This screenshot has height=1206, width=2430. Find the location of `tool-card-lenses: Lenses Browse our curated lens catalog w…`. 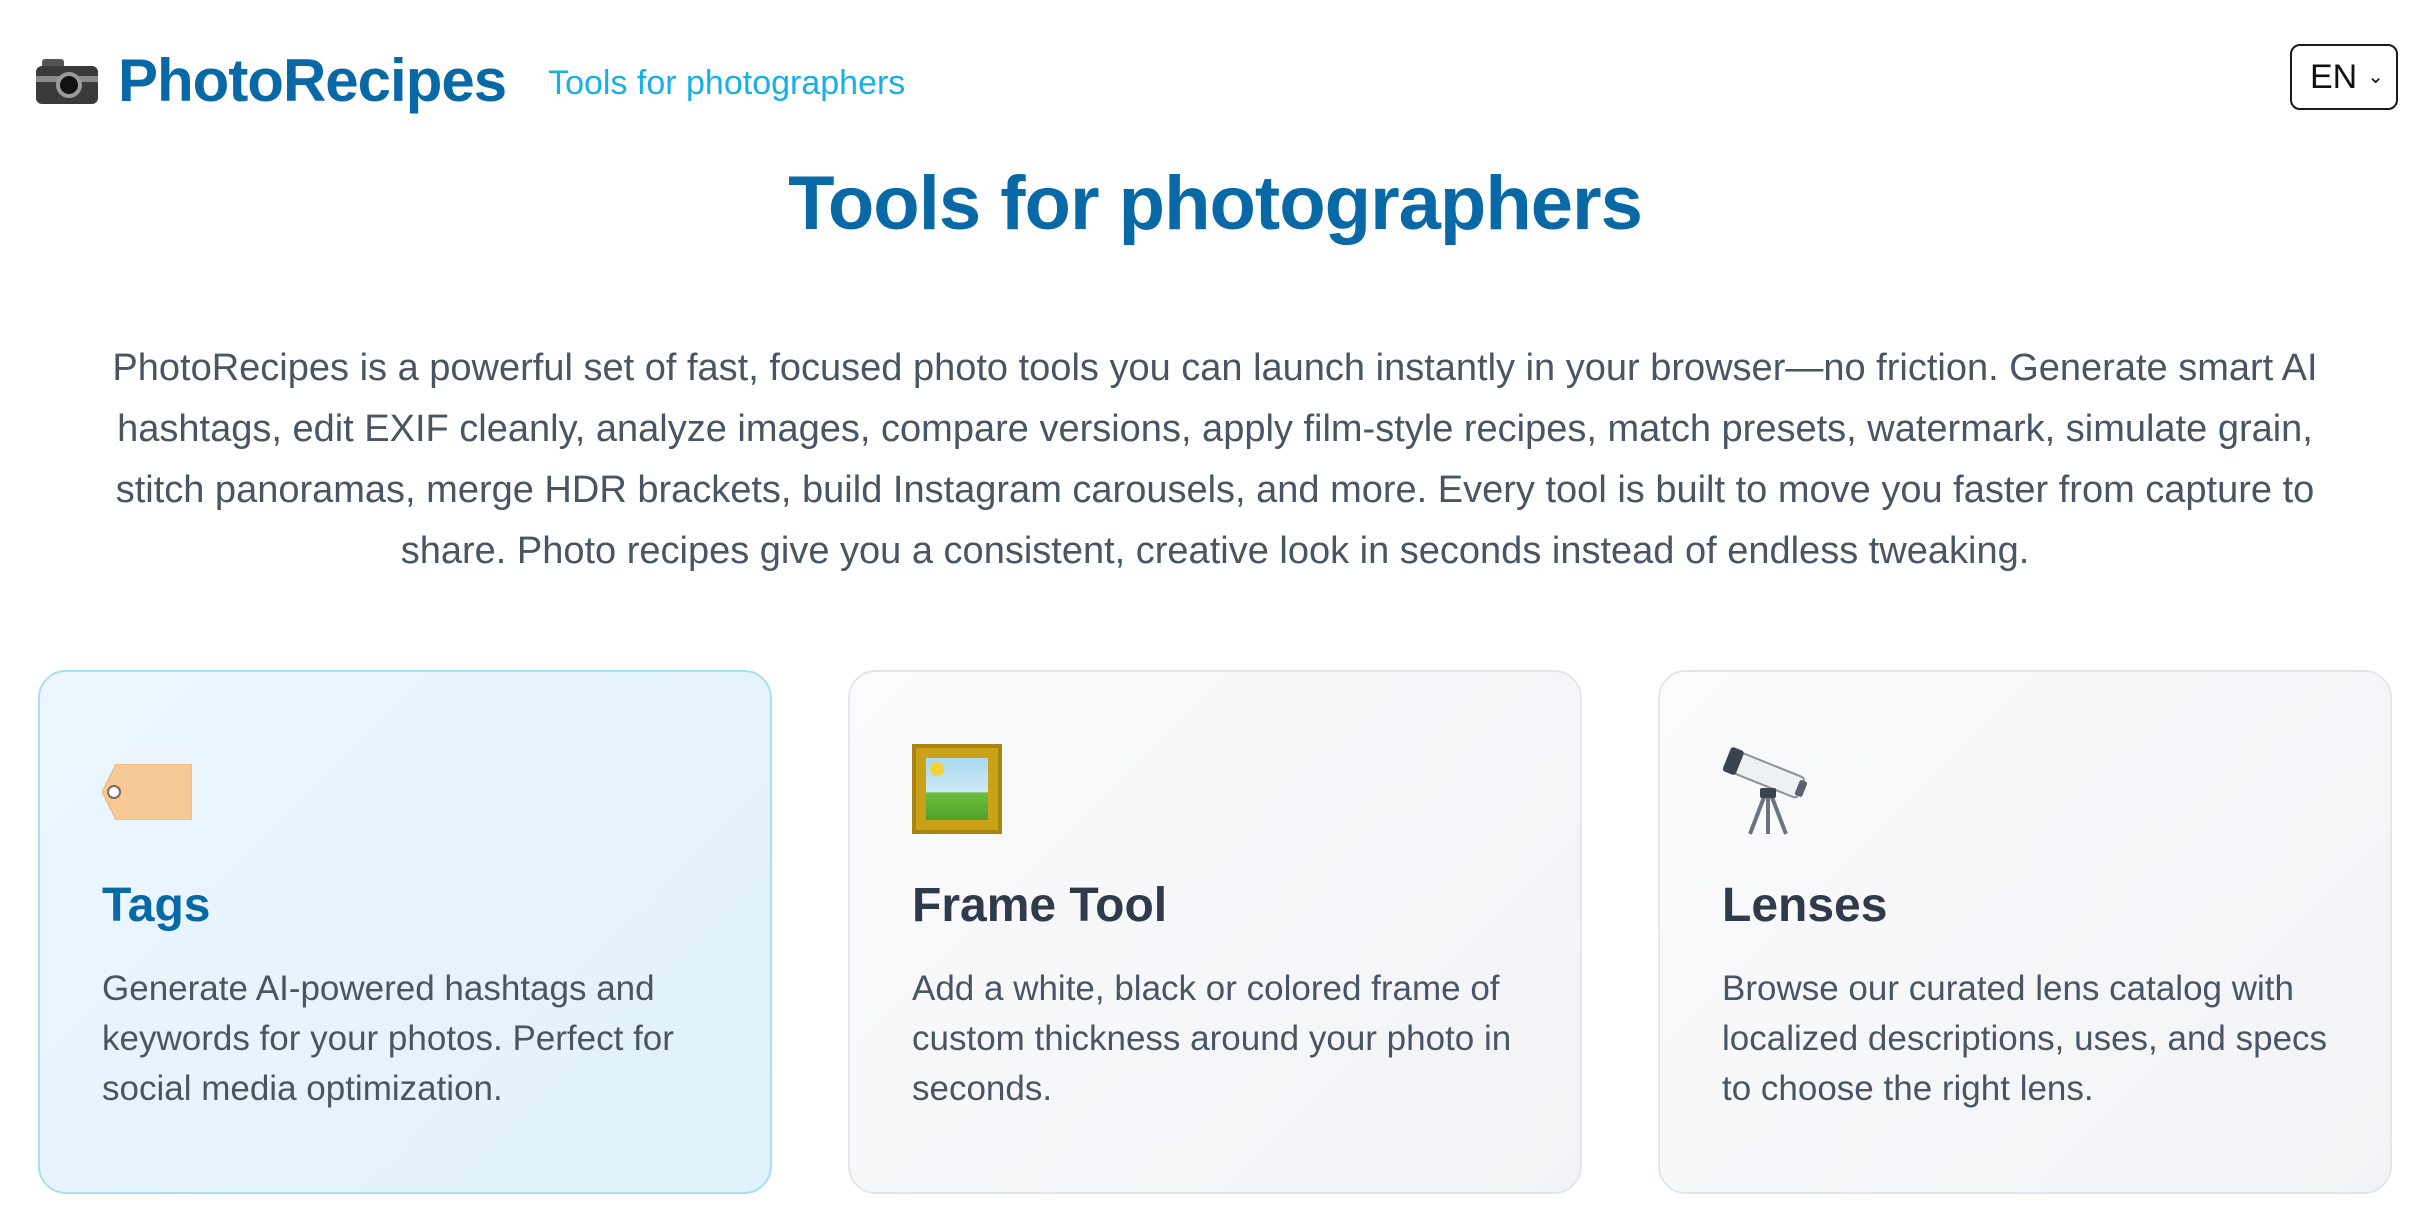

tool-card-lenses: Lenses Browse our curated lens catalog w… is located at coordinates (2025, 932).